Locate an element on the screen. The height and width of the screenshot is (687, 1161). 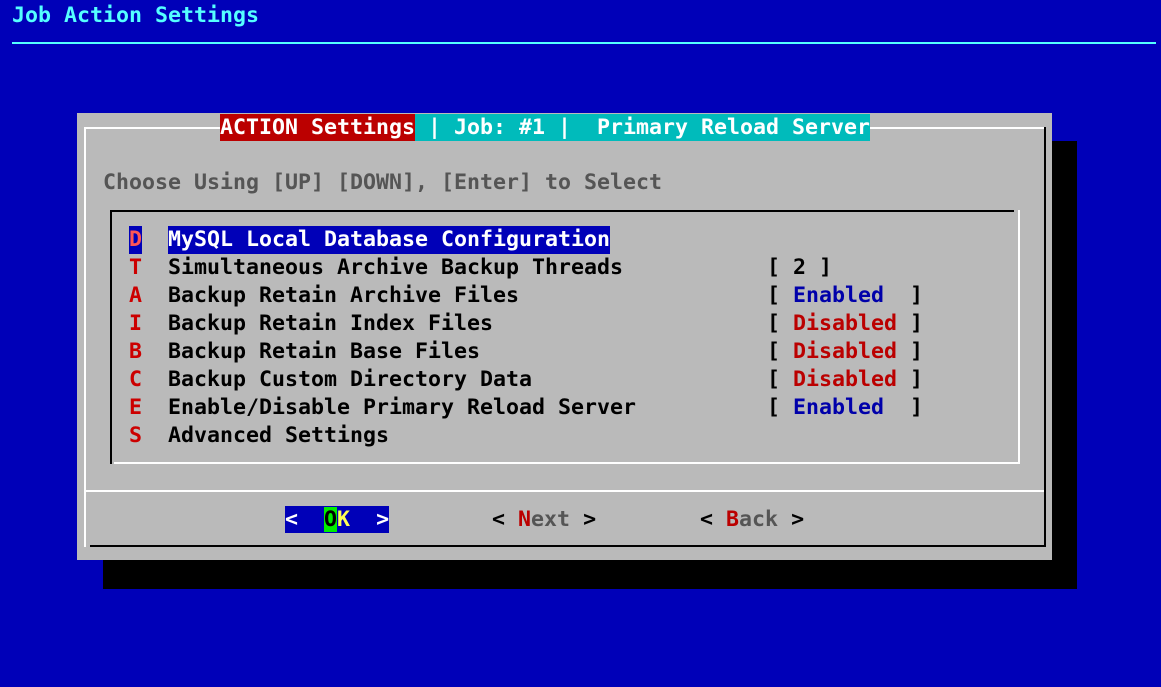
hotkey: O is located at coordinates (331, 519).